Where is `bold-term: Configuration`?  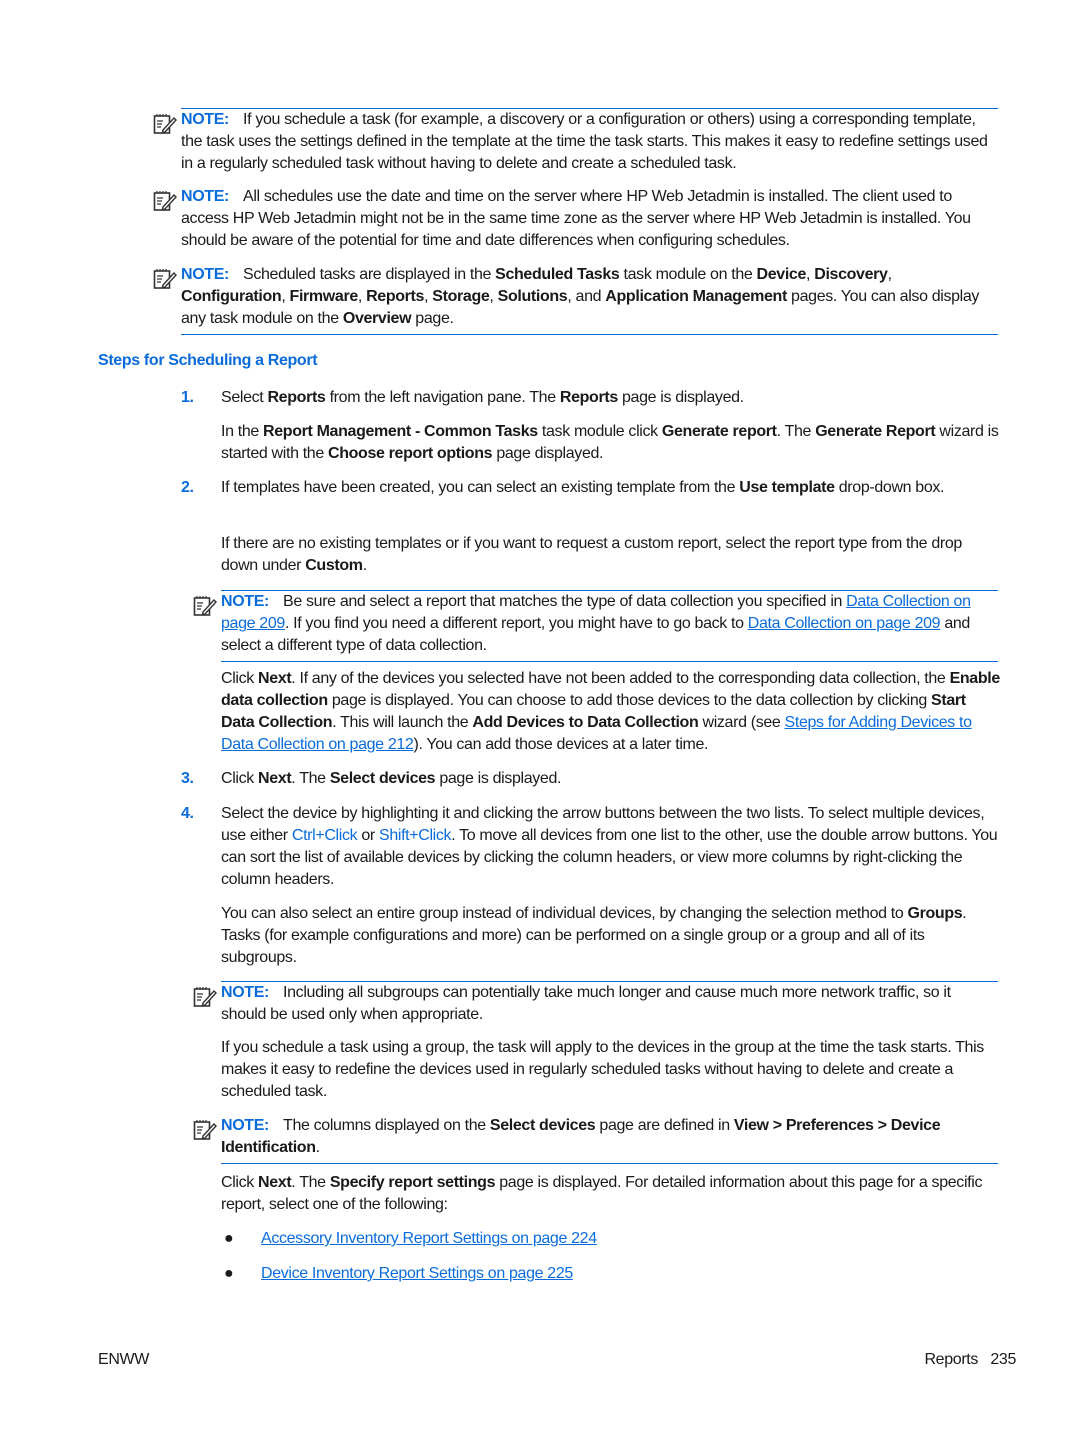
bold-term: Configuration is located at coordinates (231, 296).